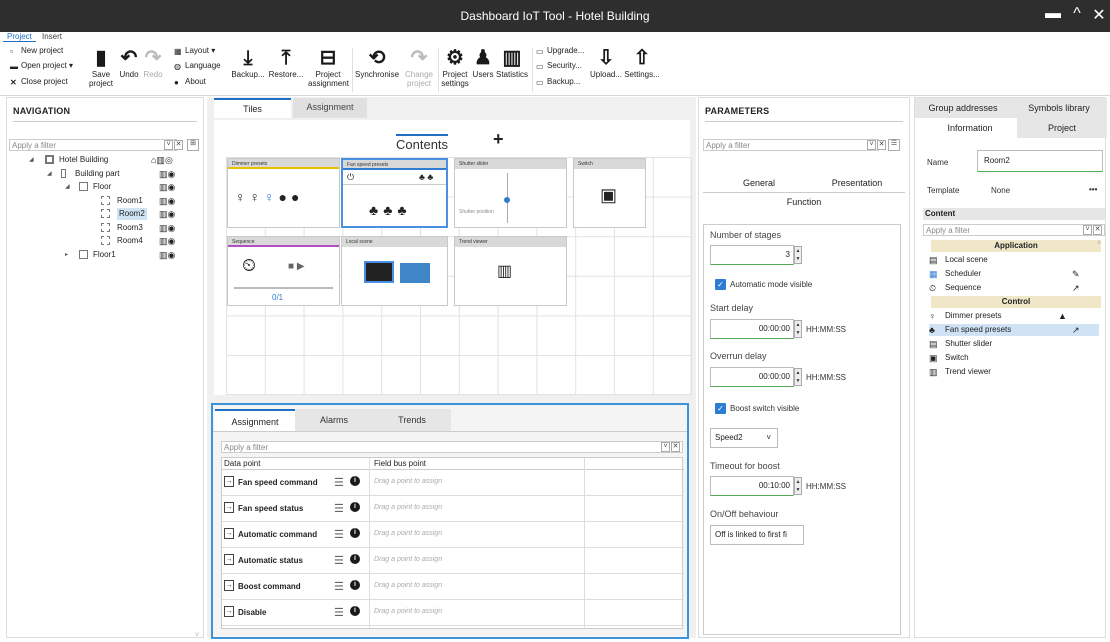 Image resolution: width=1110 pixels, height=642 pixels. Describe the element at coordinates (1014, 260) in the screenshot. I see `list-item: ▤ Local scene` at that location.